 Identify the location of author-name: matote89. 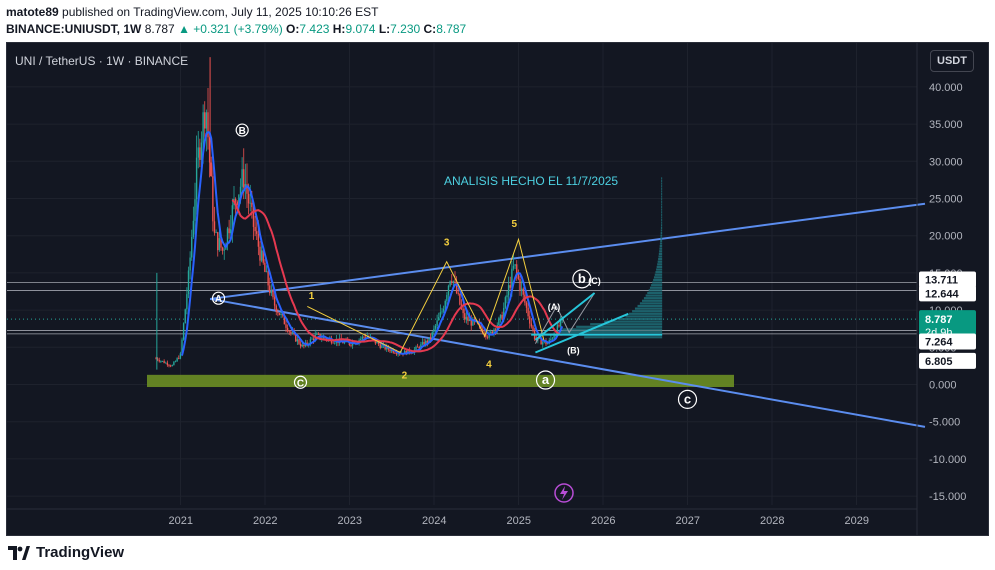
(32, 12).